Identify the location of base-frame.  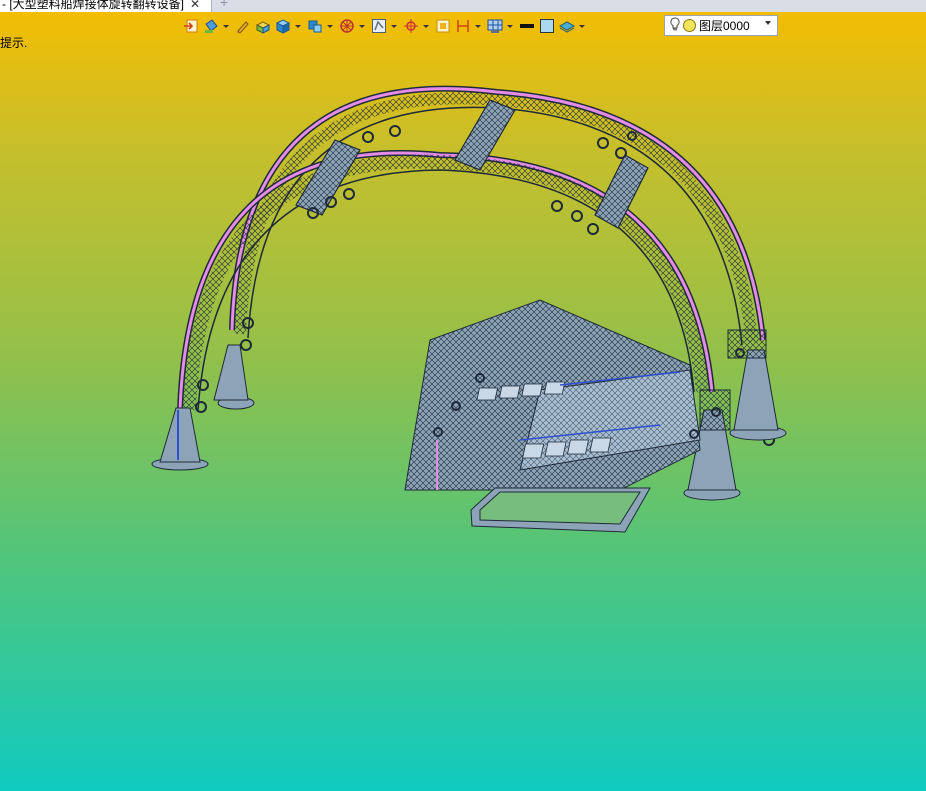
(560, 510).